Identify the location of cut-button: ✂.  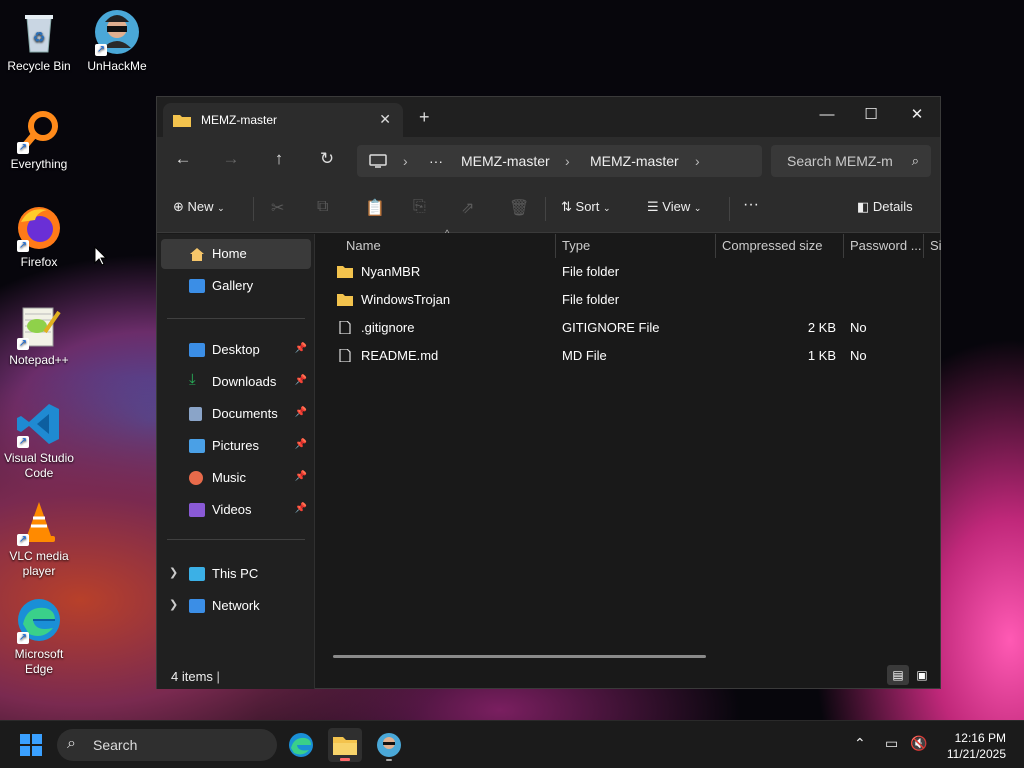
(277, 208).